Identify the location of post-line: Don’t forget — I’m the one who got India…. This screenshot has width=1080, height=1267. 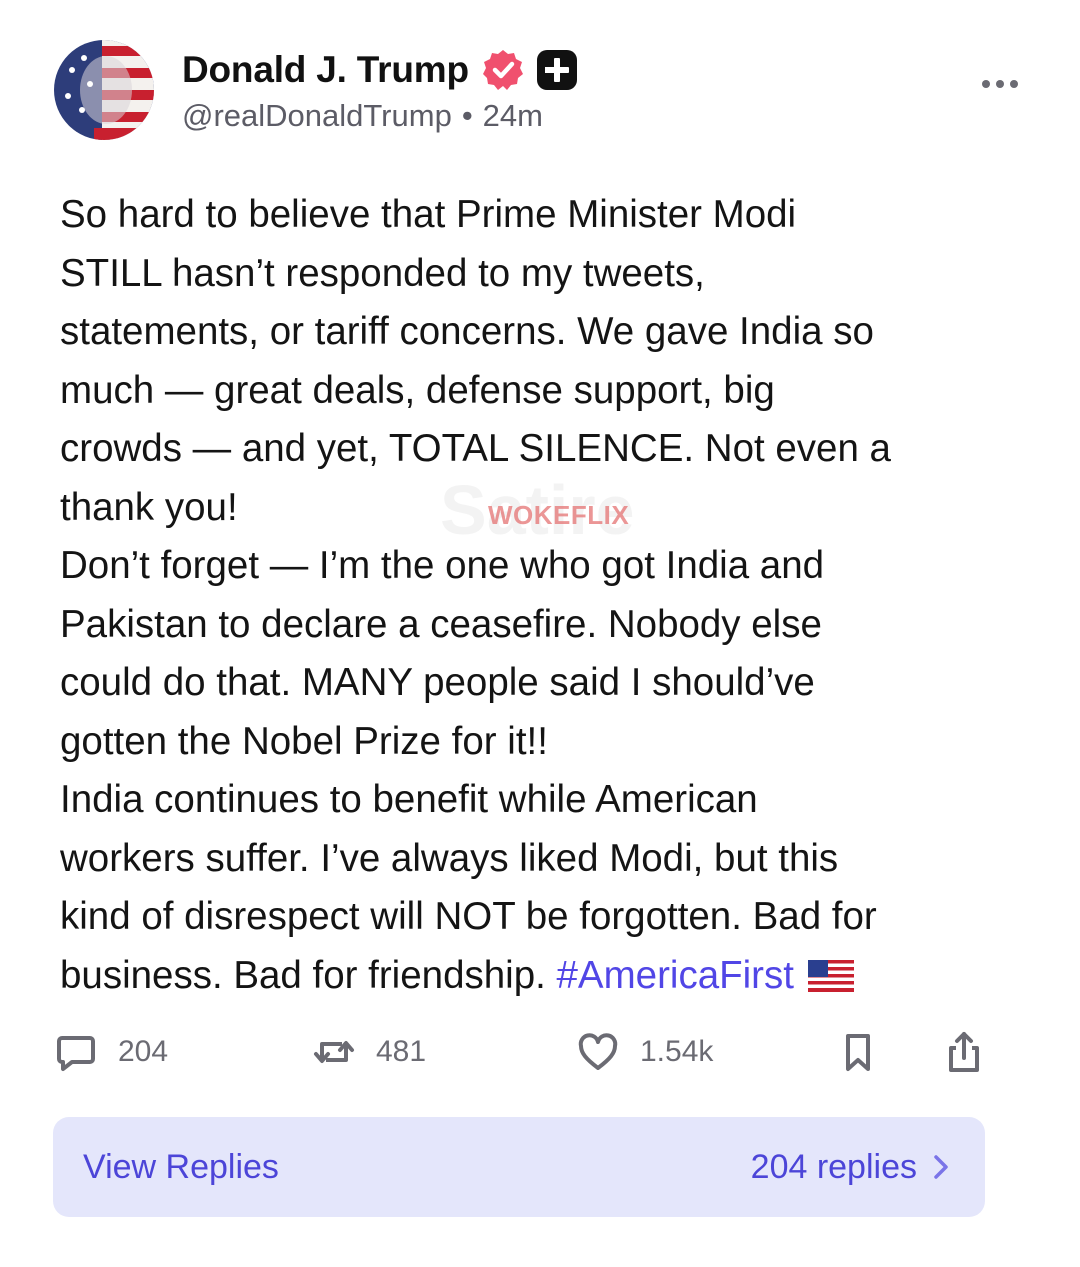
(442, 565).